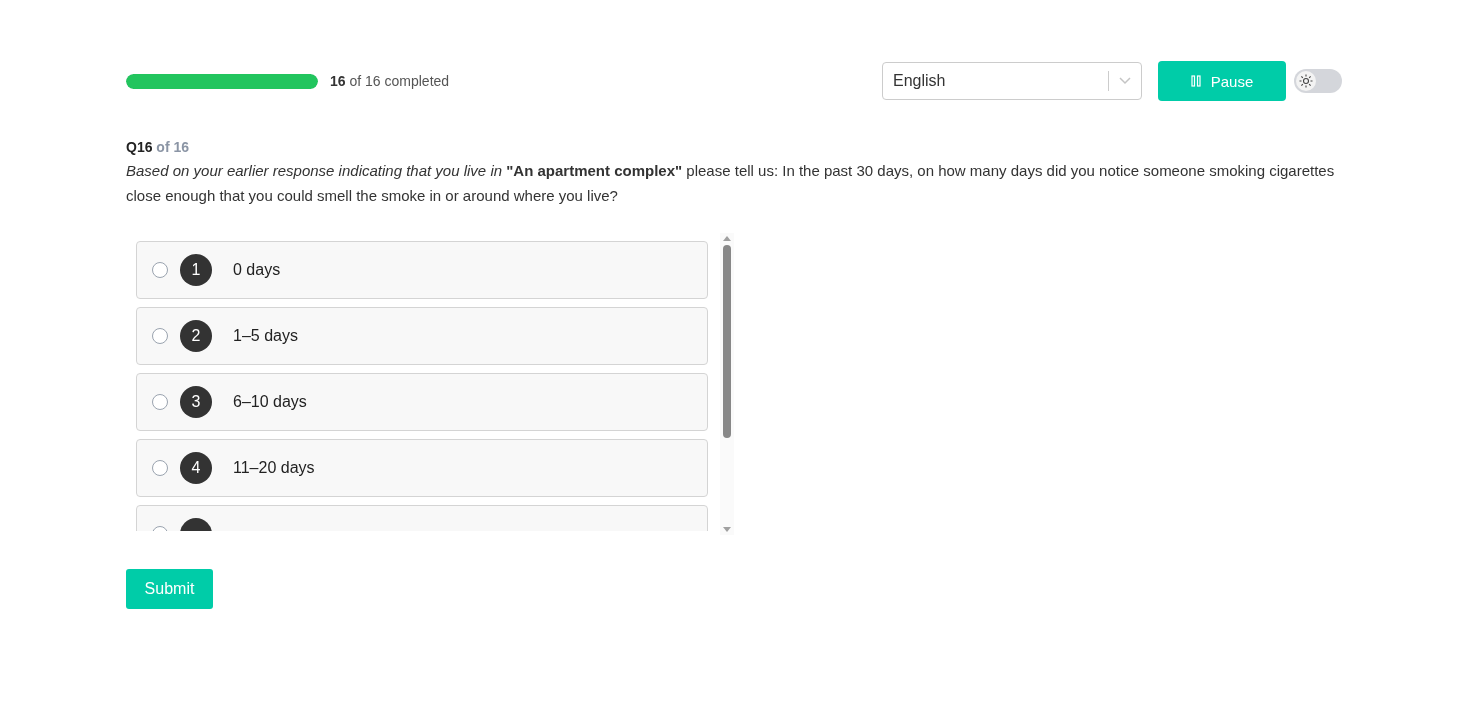  What do you see at coordinates (274, 468) in the screenshot?
I see `option-label: 11–20 days` at bounding box center [274, 468].